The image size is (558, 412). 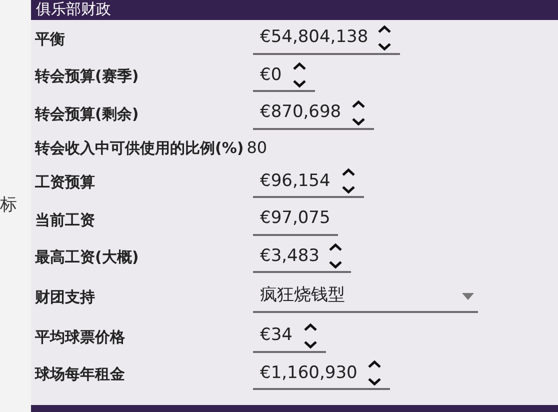 I want to click on number-spinner: €96,154, so click(x=308, y=182).